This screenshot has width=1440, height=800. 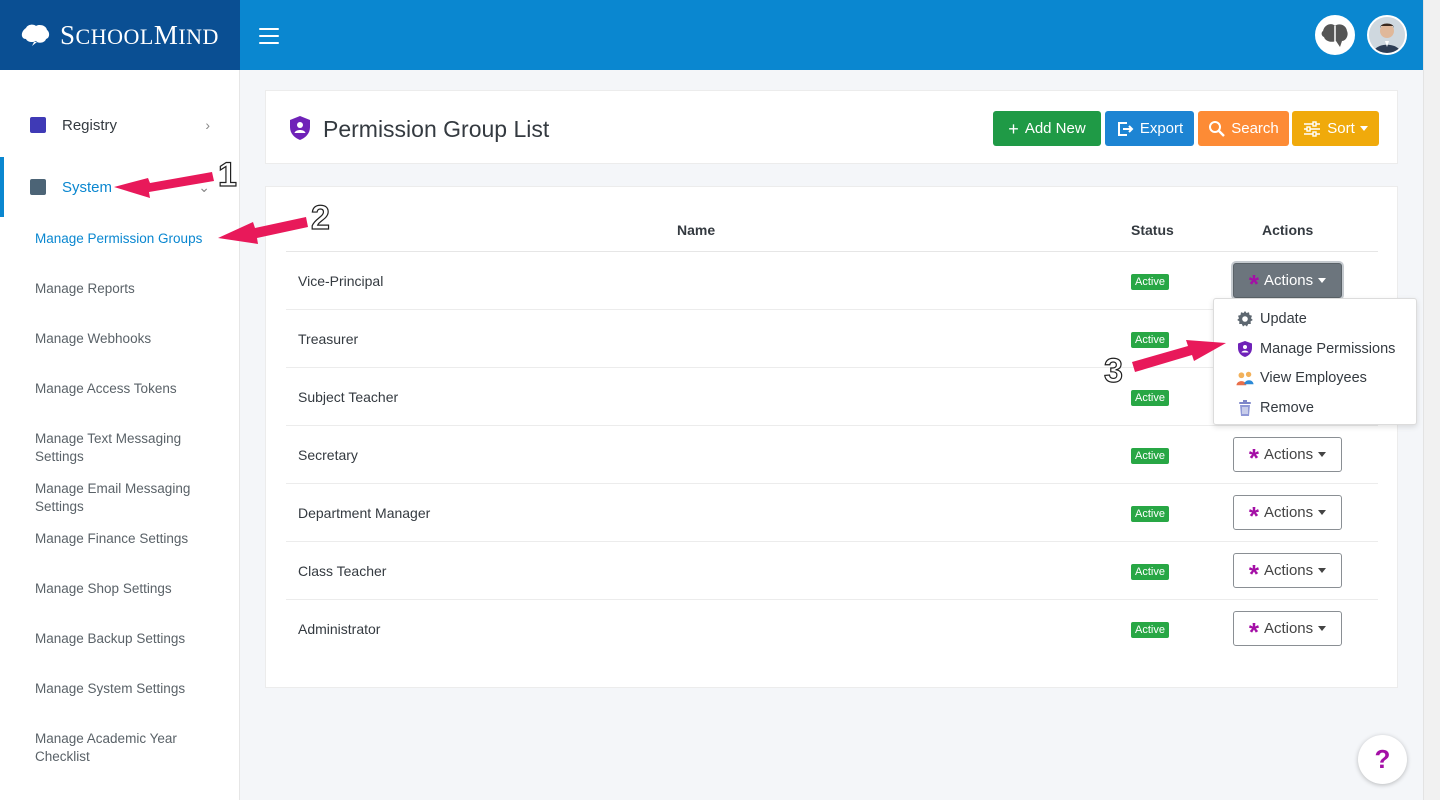 I want to click on export-button: Export, so click(x=1149, y=128).